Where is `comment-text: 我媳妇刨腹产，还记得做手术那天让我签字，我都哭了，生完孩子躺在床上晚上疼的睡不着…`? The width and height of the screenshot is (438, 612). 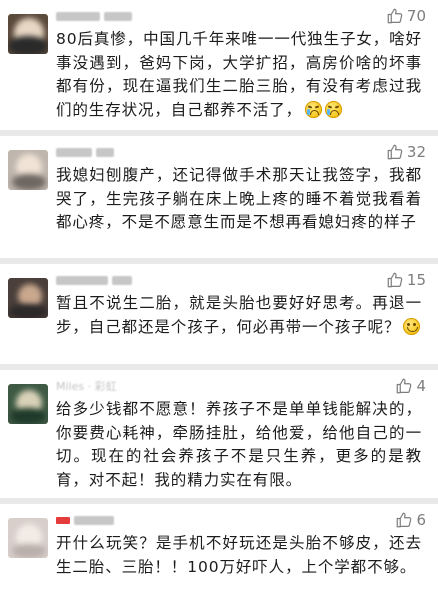
comment-text: 我媳妇刨腹产，还记得做手术那天让我签字，我都哭了，生完孩子躺在床上晚上疼的睡不着… is located at coordinates (239, 198).